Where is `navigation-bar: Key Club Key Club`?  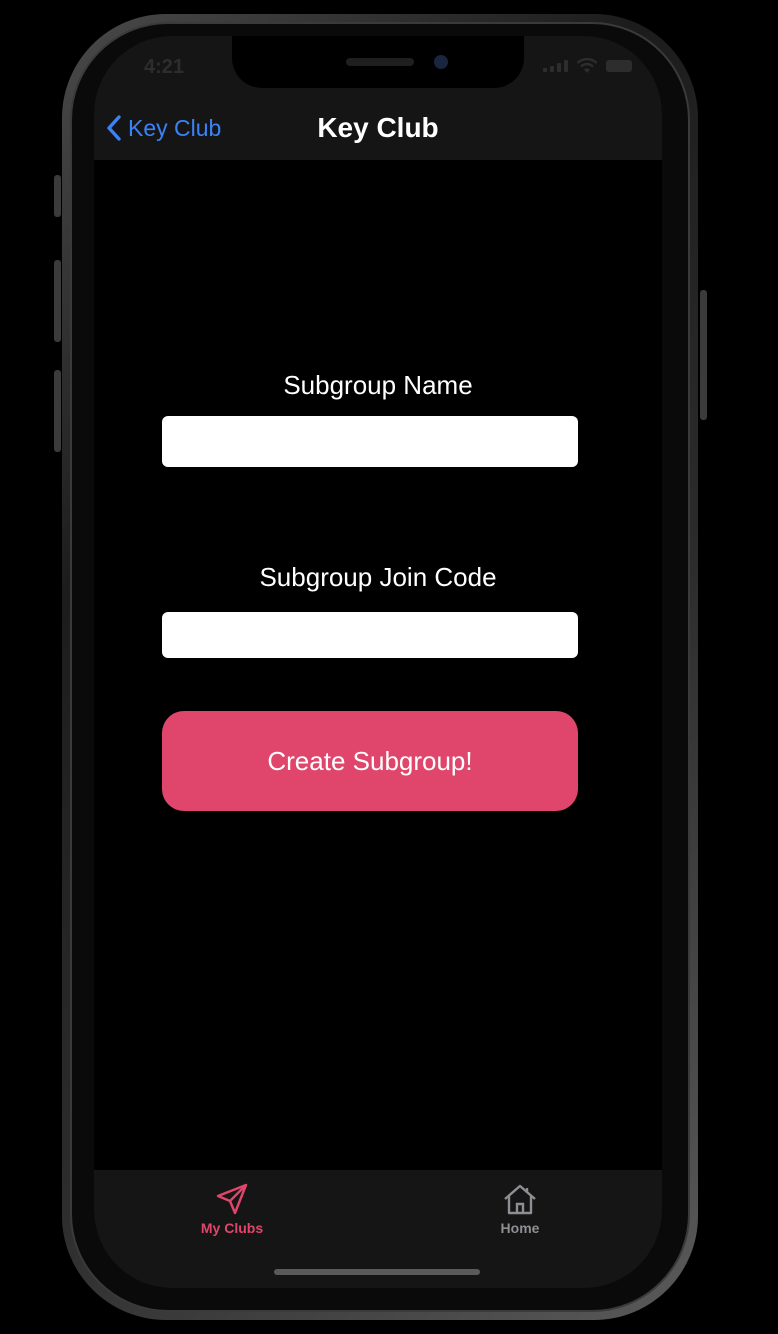
navigation-bar: Key Club Key Club is located at coordinates (378, 130).